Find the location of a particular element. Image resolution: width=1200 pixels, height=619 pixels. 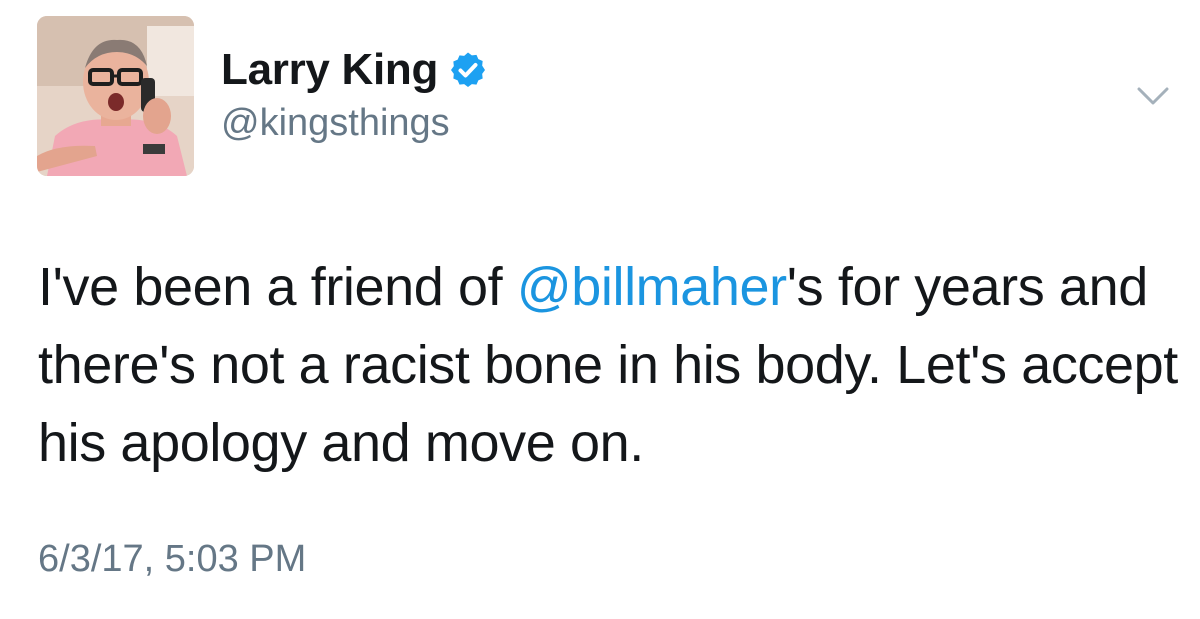

name-row: Larry King is located at coordinates (354, 70).